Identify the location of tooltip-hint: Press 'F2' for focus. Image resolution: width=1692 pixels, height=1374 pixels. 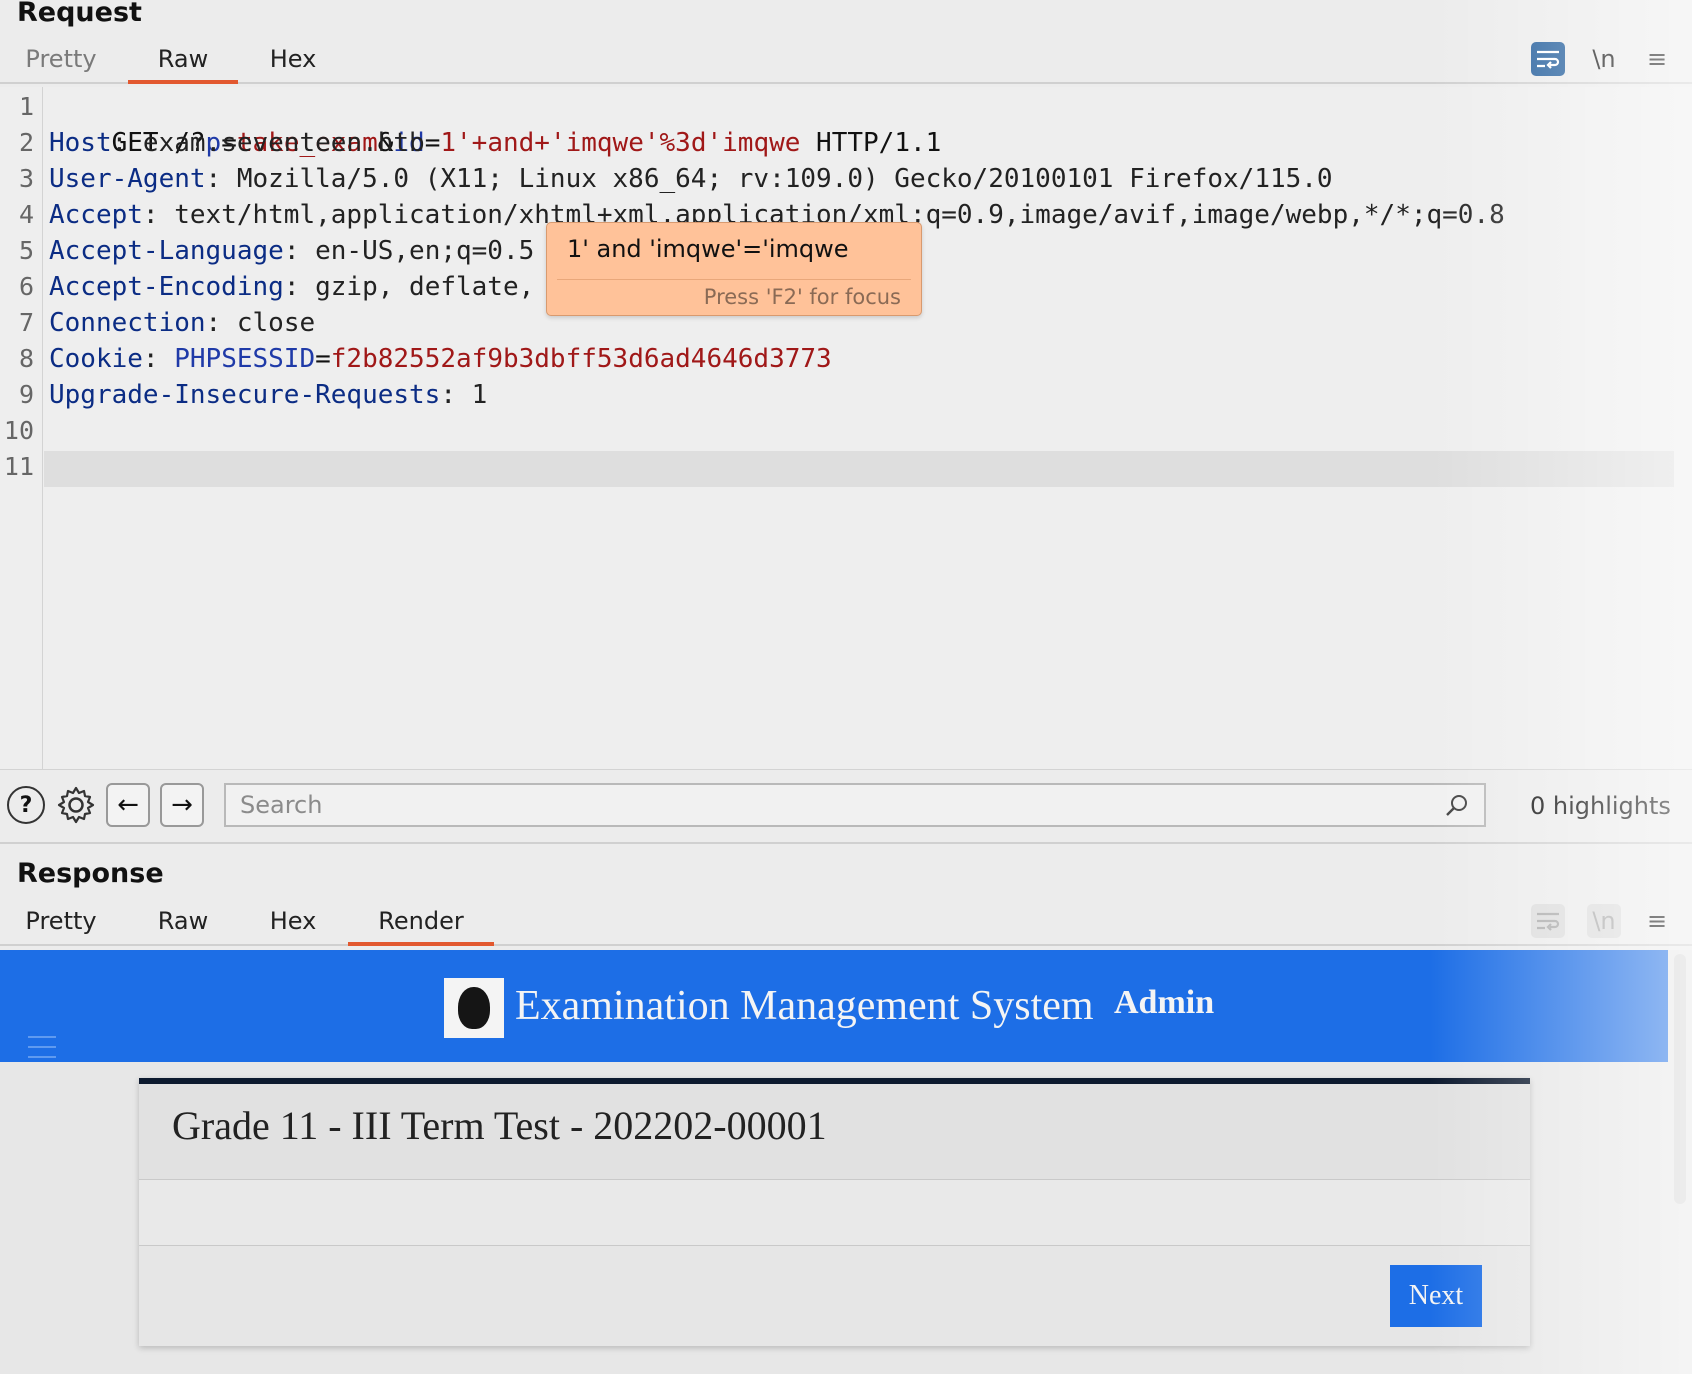
(802, 297).